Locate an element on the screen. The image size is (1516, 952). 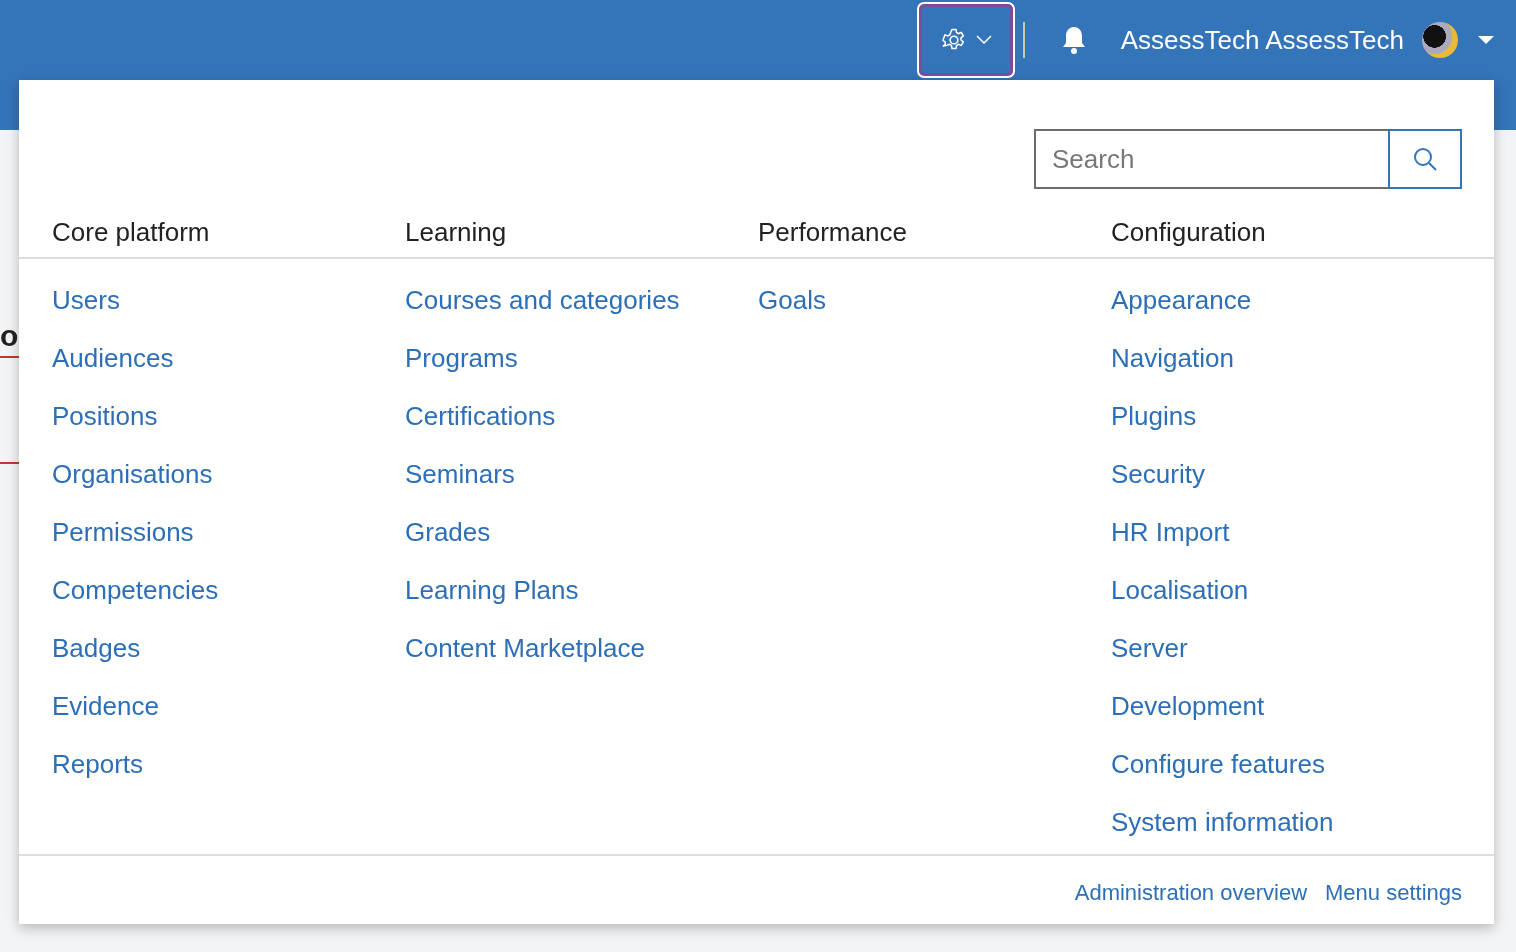
menu-link: Localisation is located at coordinates (1180, 590).